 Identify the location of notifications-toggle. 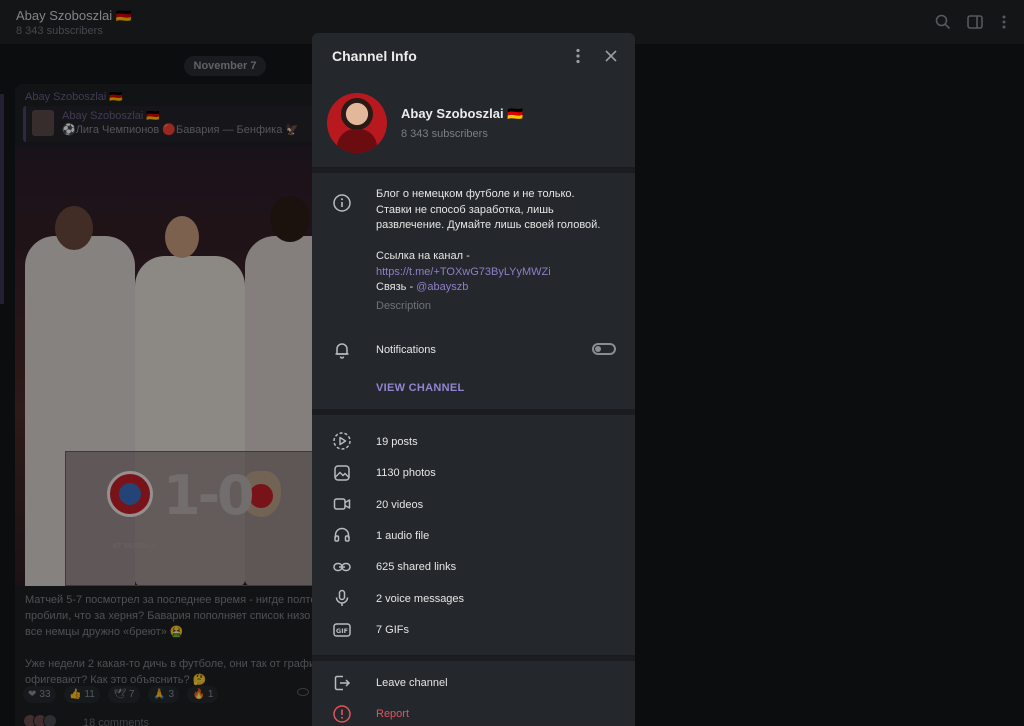
(604, 349).